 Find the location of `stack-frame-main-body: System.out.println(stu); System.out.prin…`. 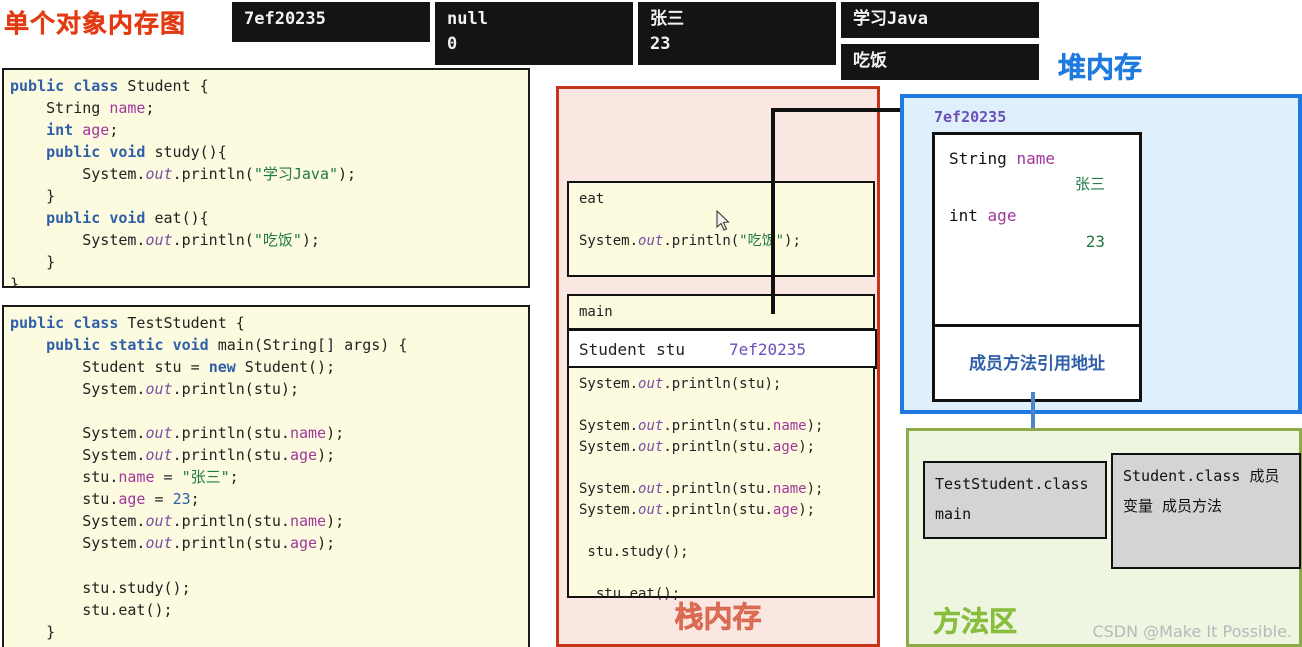

stack-frame-main-body: System.out.println(stu); System.out.prin… is located at coordinates (721, 484).